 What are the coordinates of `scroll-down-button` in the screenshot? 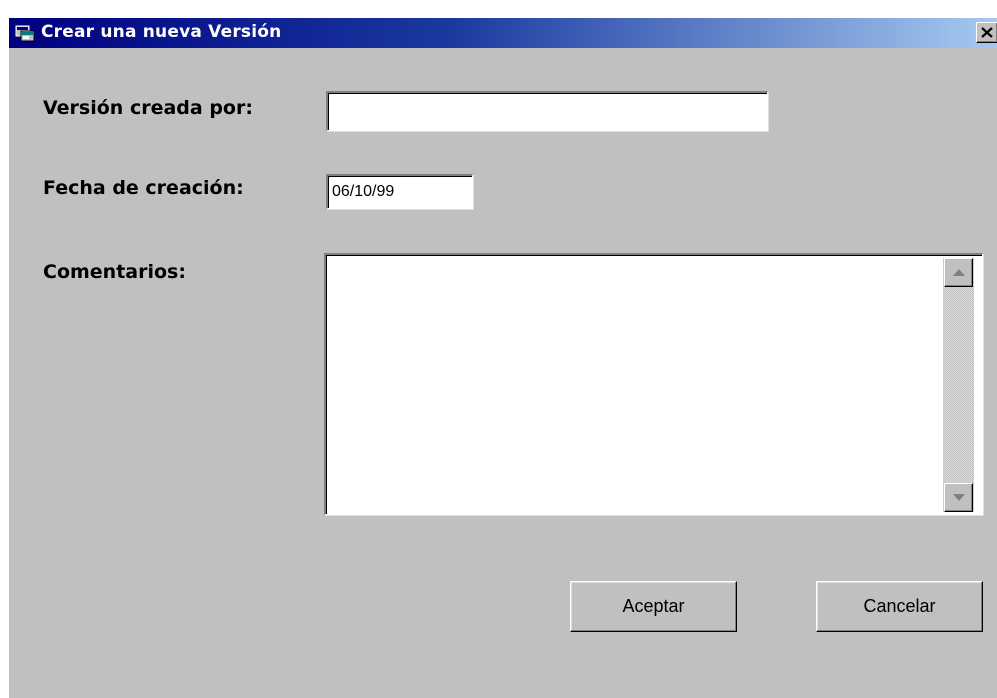 It's located at (958, 497).